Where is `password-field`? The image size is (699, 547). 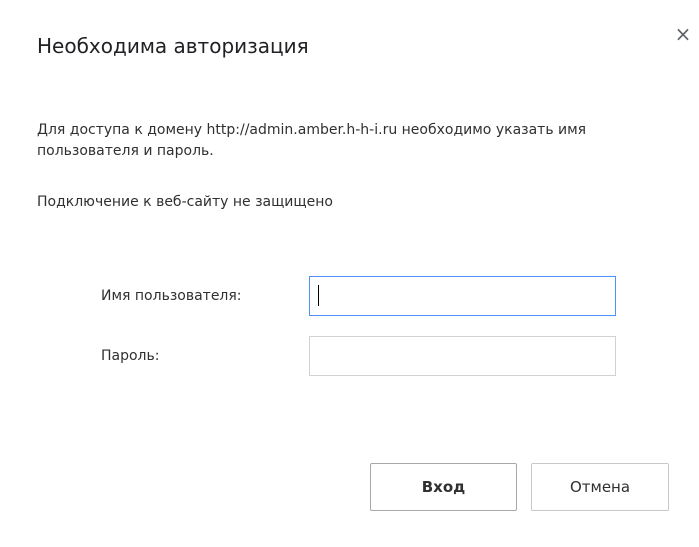
password-field is located at coordinates (462, 356).